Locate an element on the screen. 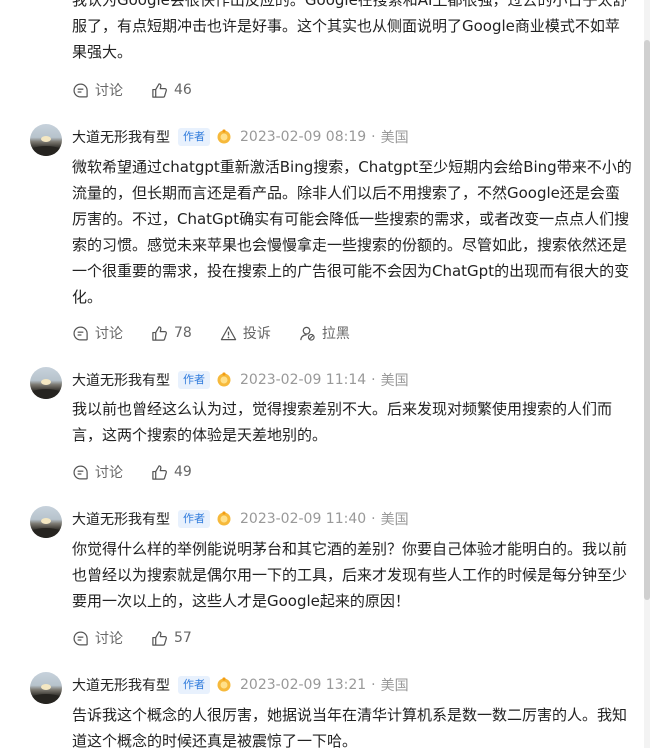 The height and width of the screenshot is (754, 650). comment-header: 大道无形我有型 作者 2023-02-09 11:40 · 美国 is located at coordinates (240, 519).